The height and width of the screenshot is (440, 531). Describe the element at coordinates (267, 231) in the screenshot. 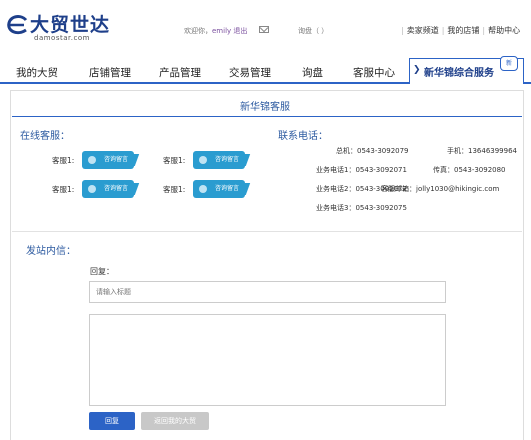

I see `section-divider` at that location.